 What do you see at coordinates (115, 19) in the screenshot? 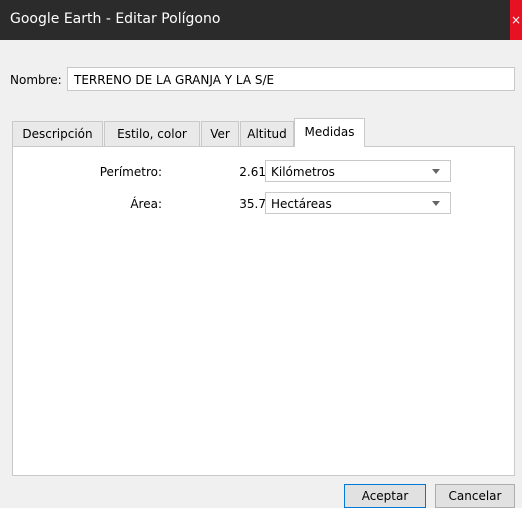
I see `window-title: Google Earth - Editar Polígono` at bounding box center [115, 19].